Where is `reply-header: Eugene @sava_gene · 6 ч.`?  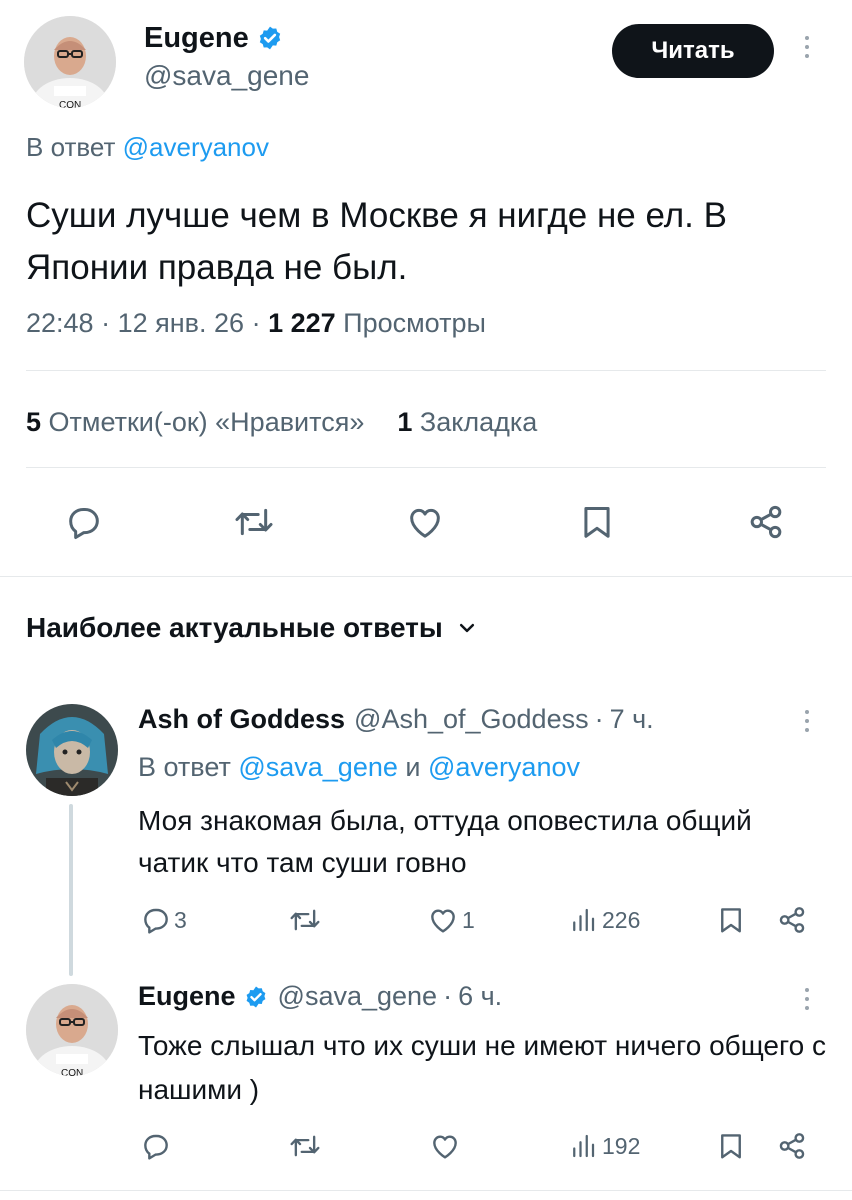 reply-header: Eugene @sava_gene · 6 ч. is located at coordinates (320, 996).